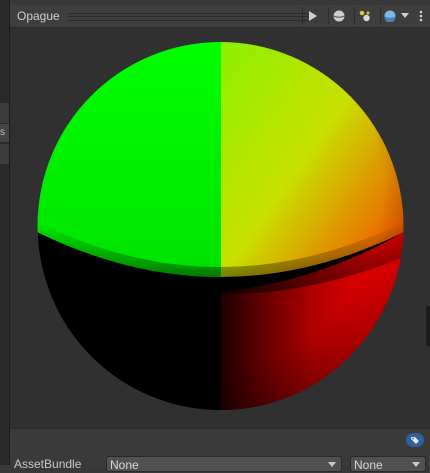  What do you see at coordinates (368, 465) in the screenshot?
I see `assetbundle-variant-value: None` at bounding box center [368, 465].